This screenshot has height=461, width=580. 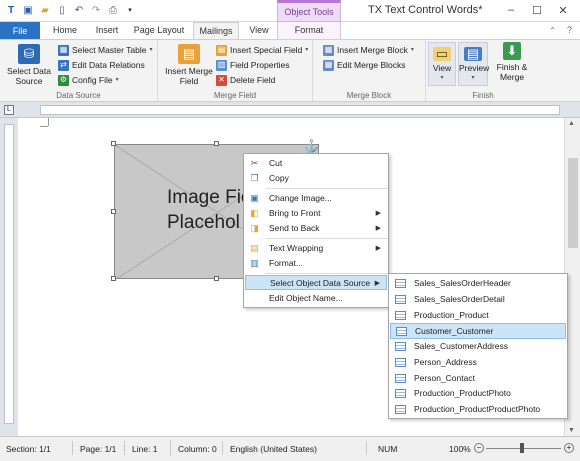 What do you see at coordinates (512, 72) in the screenshot?
I see `finish-merge-label: Finish & Merge` at bounding box center [512, 72].